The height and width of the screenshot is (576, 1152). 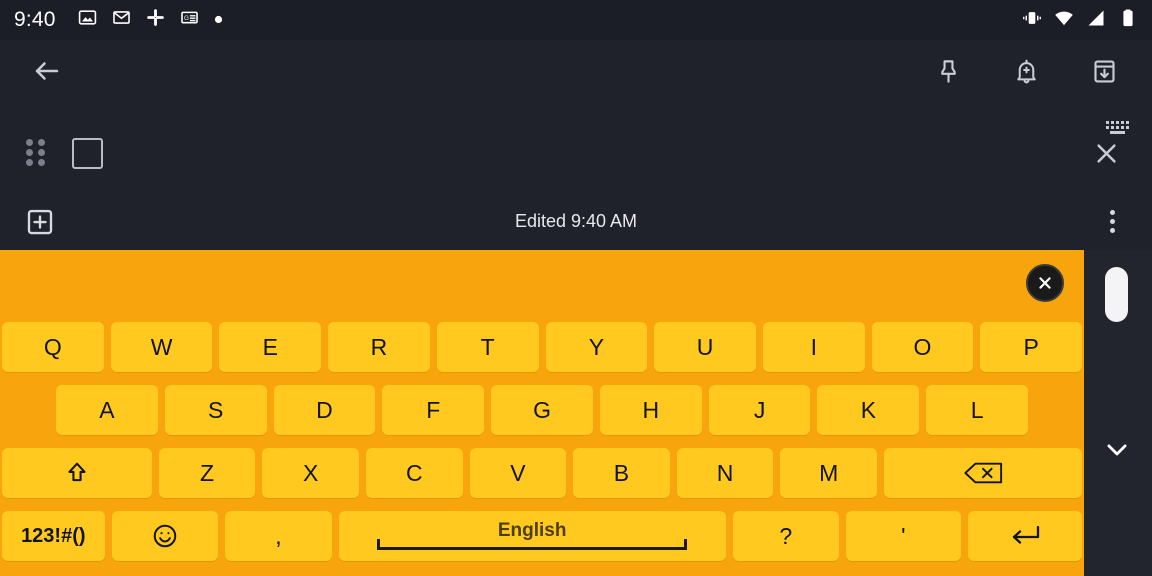 What do you see at coordinates (161, 347) in the screenshot?
I see `key-w: W` at bounding box center [161, 347].